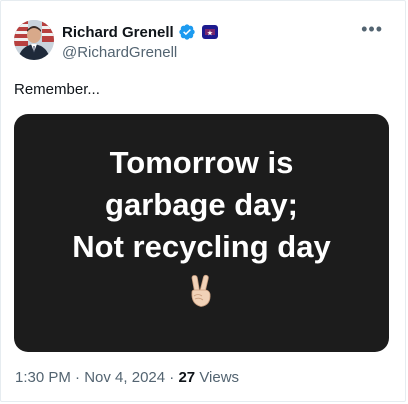  Describe the element at coordinates (372, 29) in the screenshot. I see `more-options-icon: •••` at that location.